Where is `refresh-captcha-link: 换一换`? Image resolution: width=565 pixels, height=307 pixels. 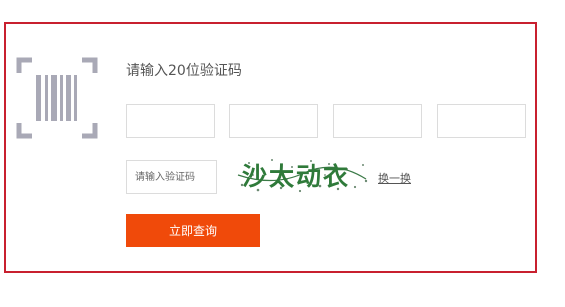
refresh-captcha-link: 换一换 is located at coordinates (394, 178).